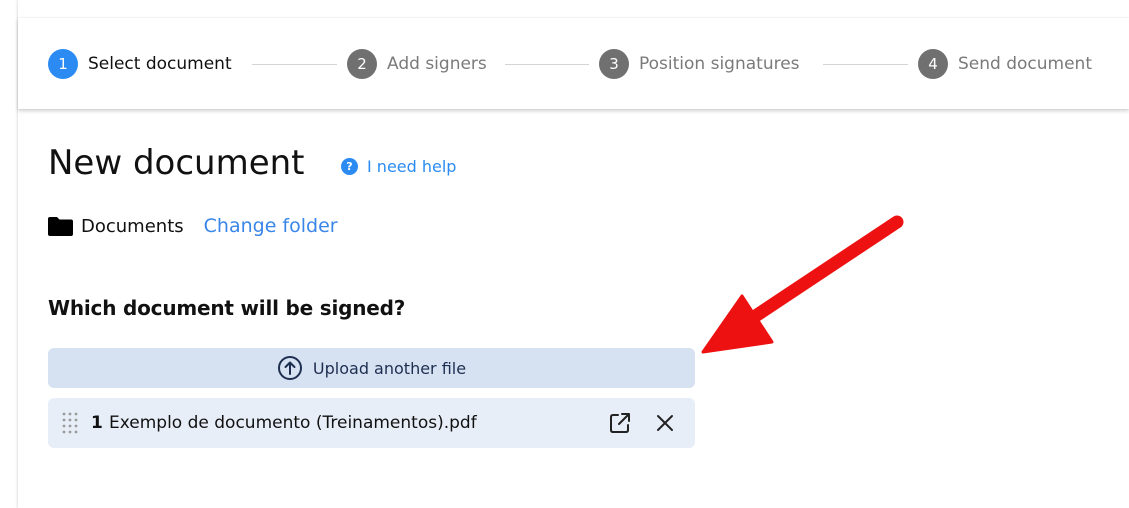 The height and width of the screenshot is (508, 1129). Describe the element at coordinates (349, 166) in the screenshot. I see `question-circle-icon: ?` at that location.